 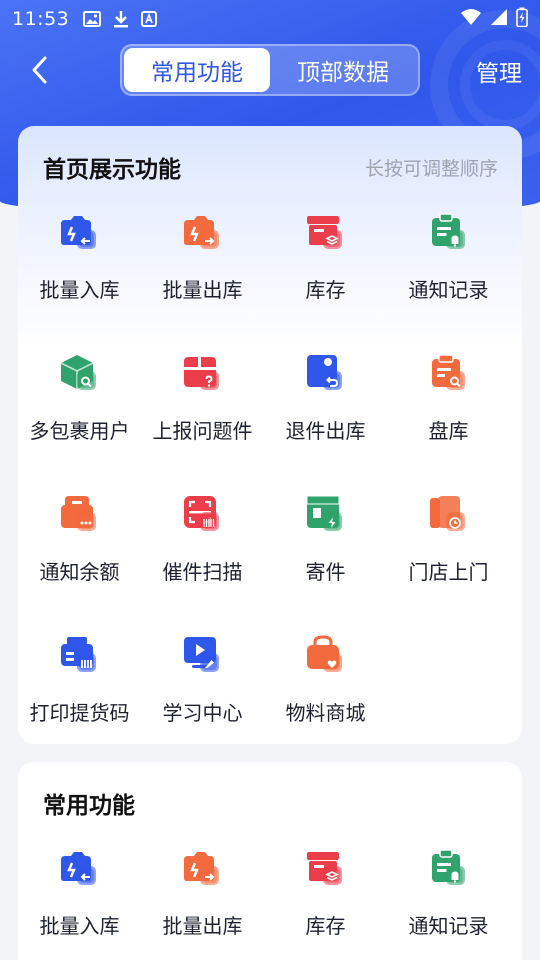 I want to click on common-function-grid: 批量入库 批量出库 库存 通知记录, so click(x=270, y=900).